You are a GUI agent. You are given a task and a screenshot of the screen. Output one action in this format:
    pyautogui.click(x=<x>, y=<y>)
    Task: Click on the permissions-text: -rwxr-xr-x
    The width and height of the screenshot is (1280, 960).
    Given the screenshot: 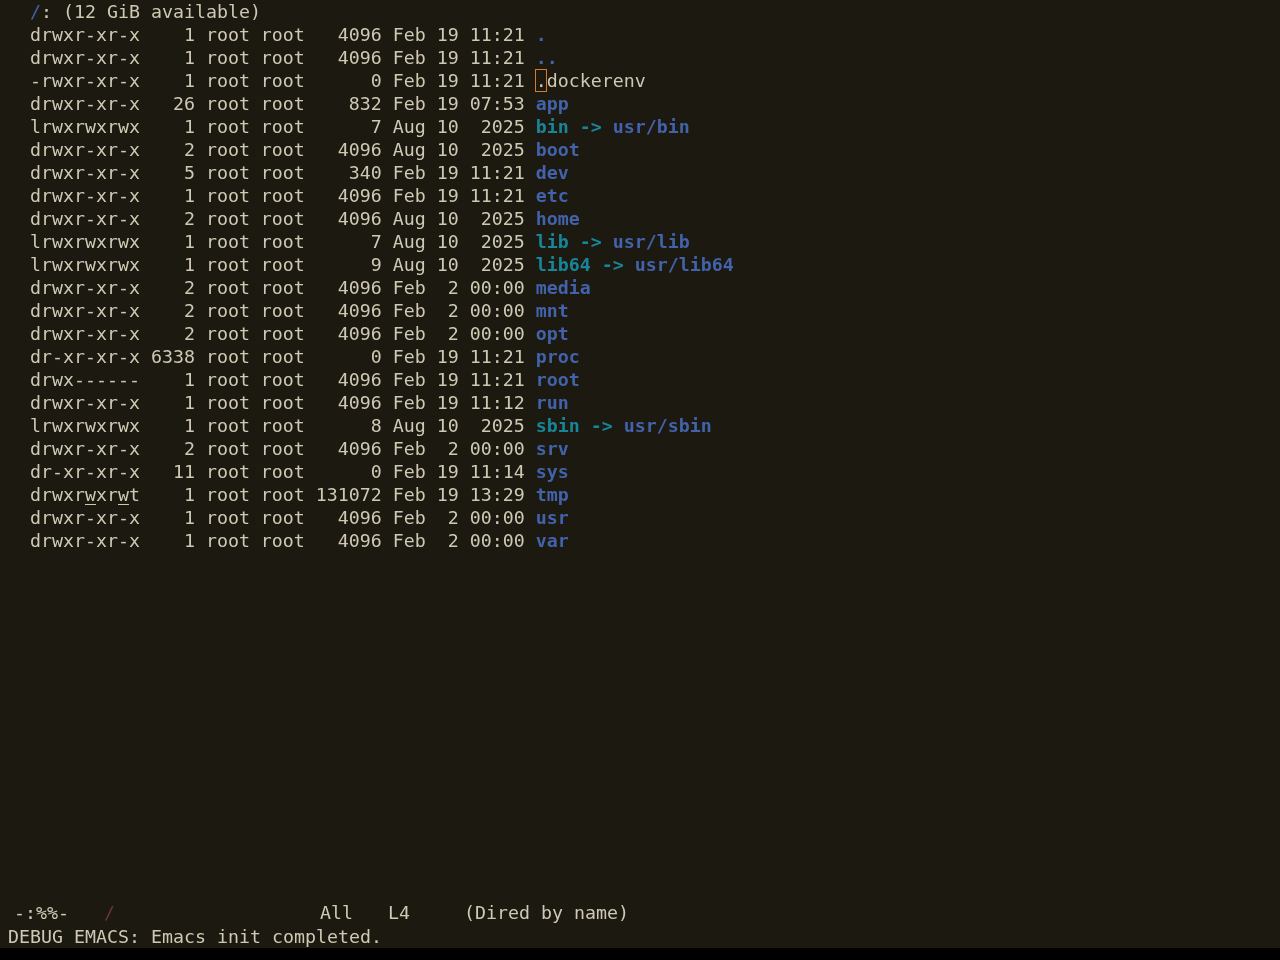 What is the action you would take?
    pyautogui.click(x=85, y=80)
    